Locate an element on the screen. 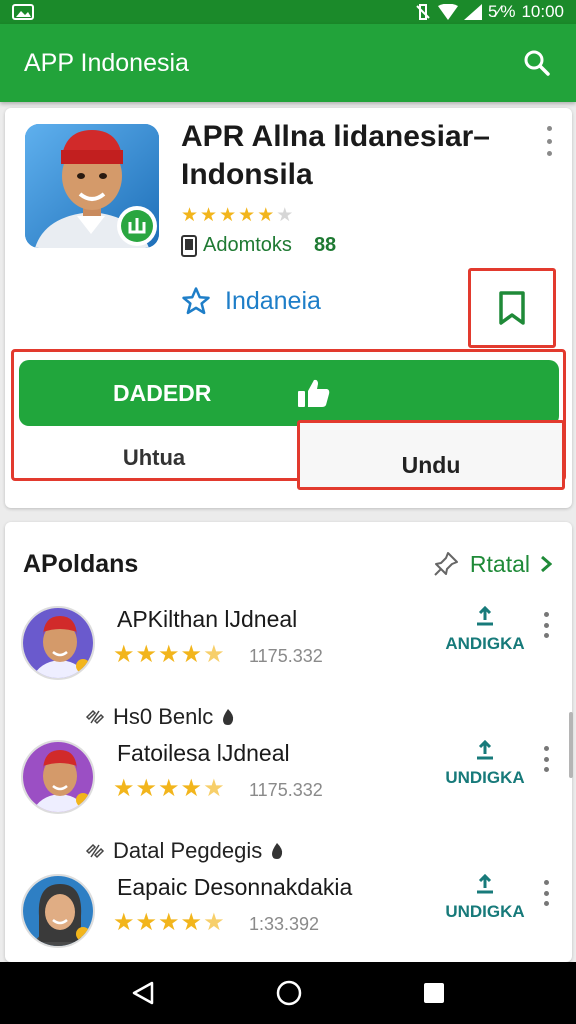  wishlist-row: Indaneia is located at coordinates (251, 301).